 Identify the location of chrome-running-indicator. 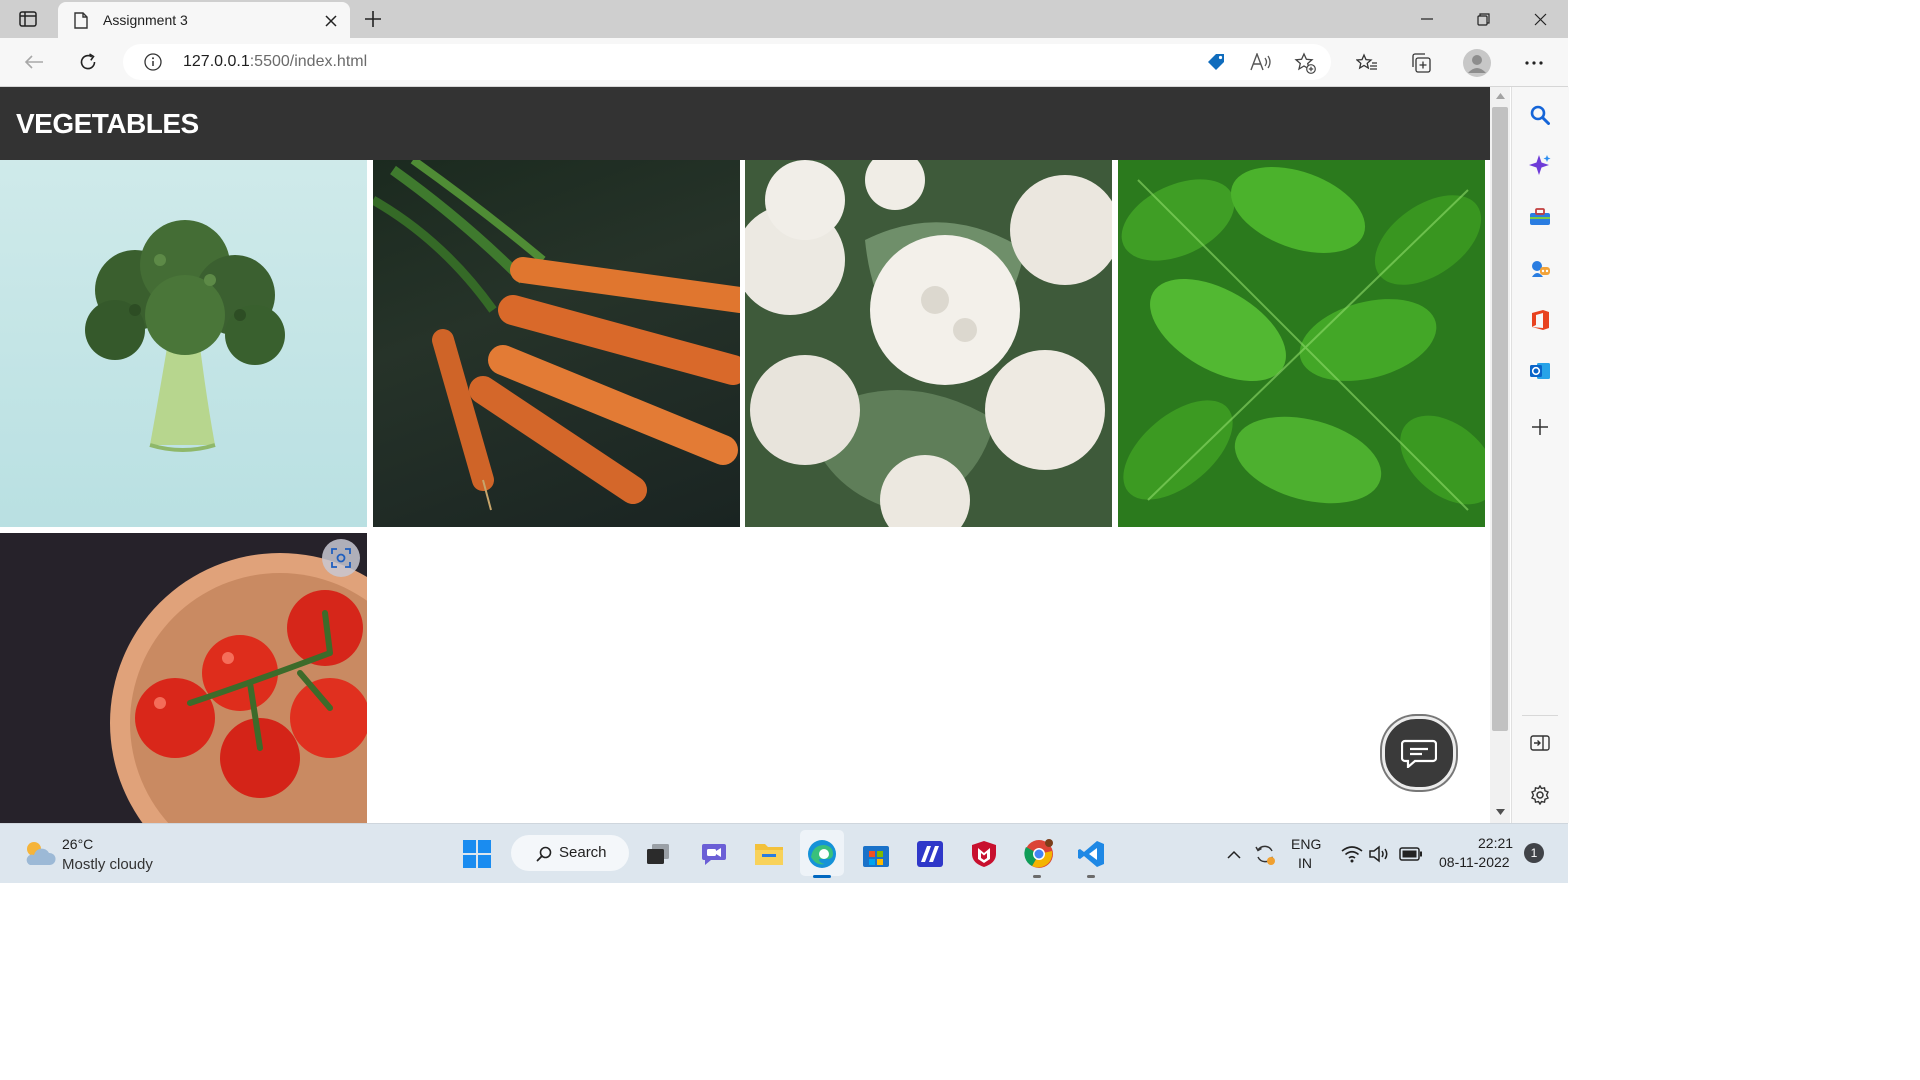
(1037, 876).